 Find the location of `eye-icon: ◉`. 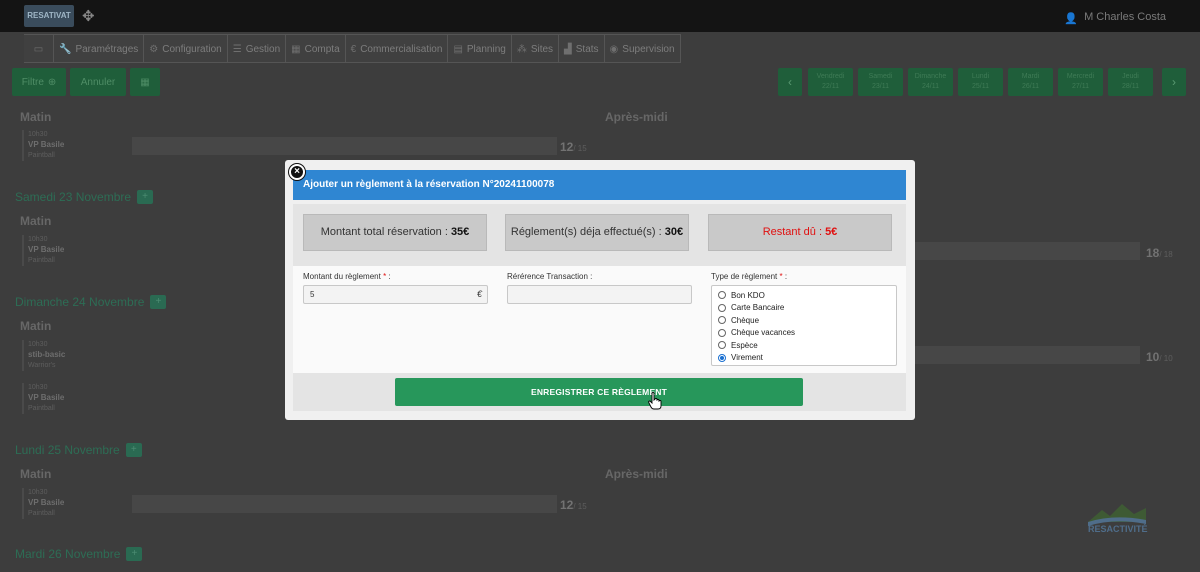

eye-icon: ◉ is located at coordinates (614, 49).